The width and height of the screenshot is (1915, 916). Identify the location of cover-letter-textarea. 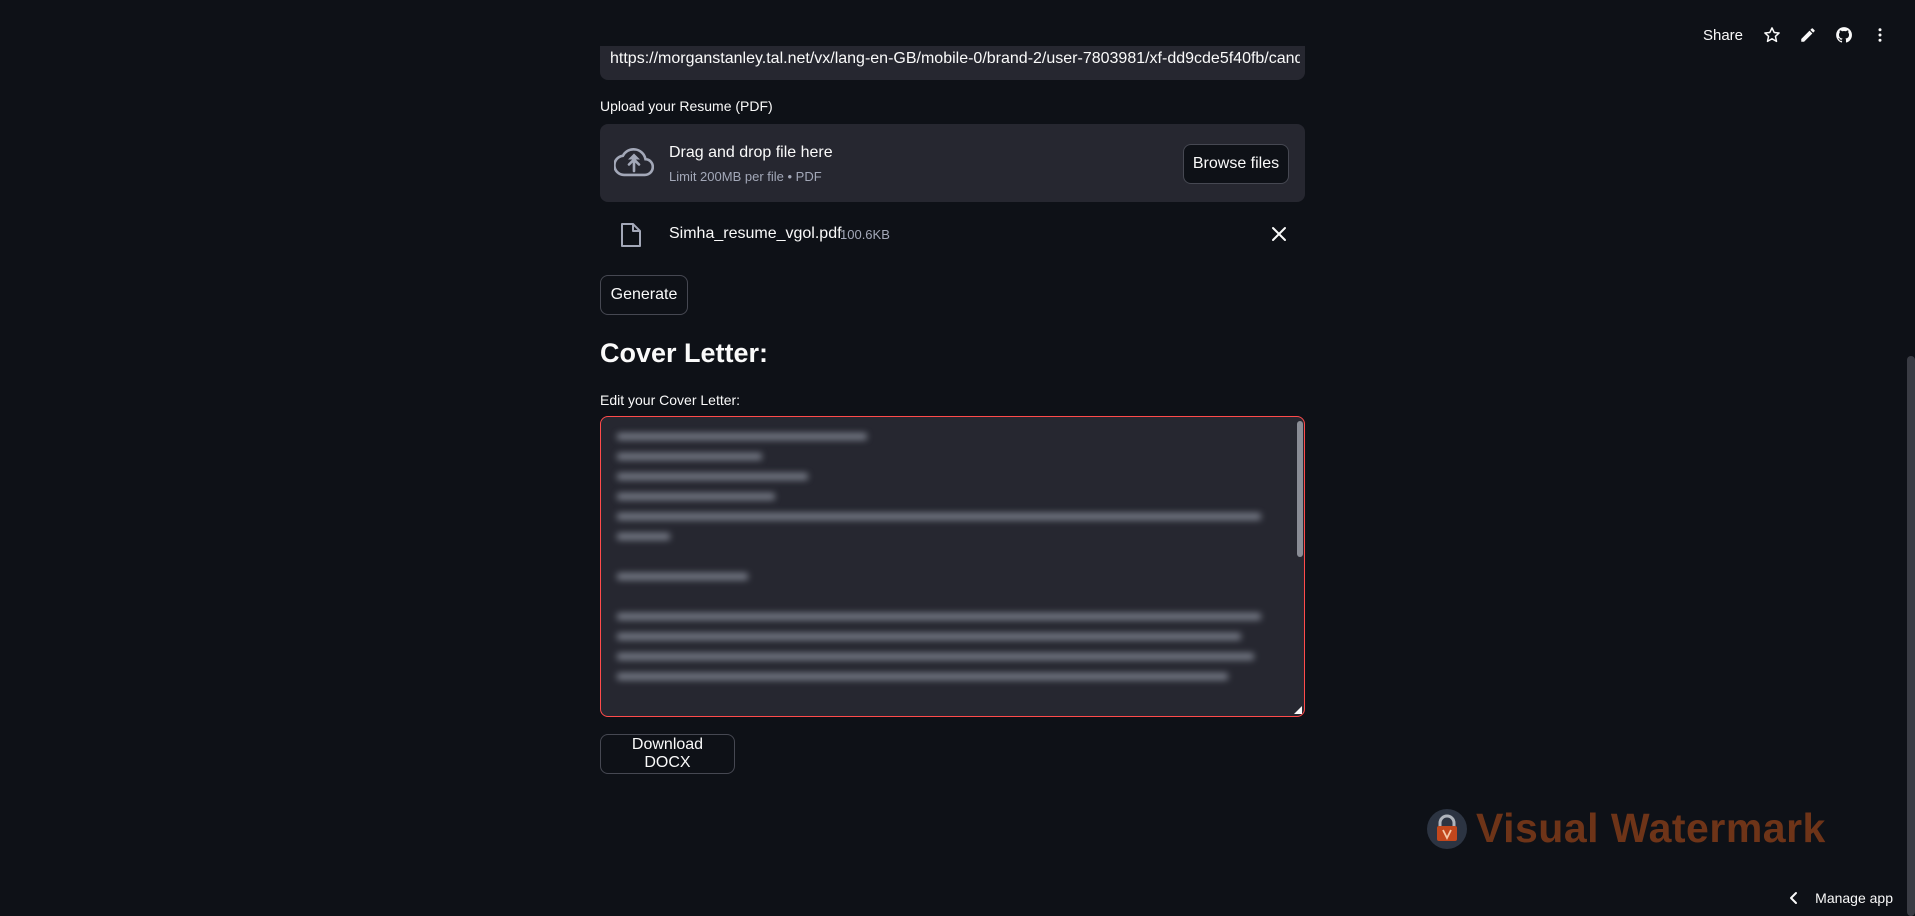
(952, 566).